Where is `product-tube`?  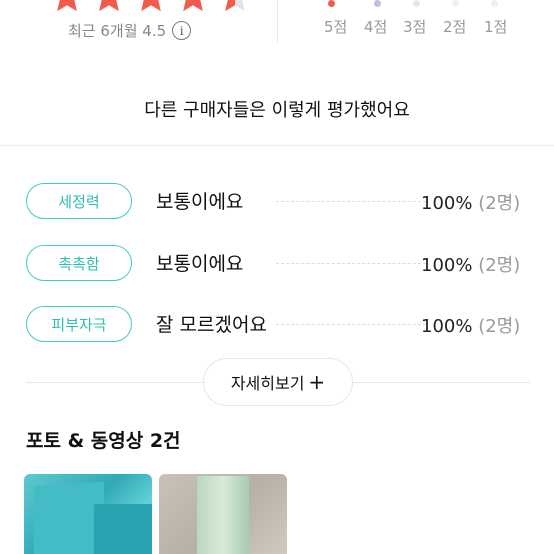 product-tube is located at coordinates (223, 515).